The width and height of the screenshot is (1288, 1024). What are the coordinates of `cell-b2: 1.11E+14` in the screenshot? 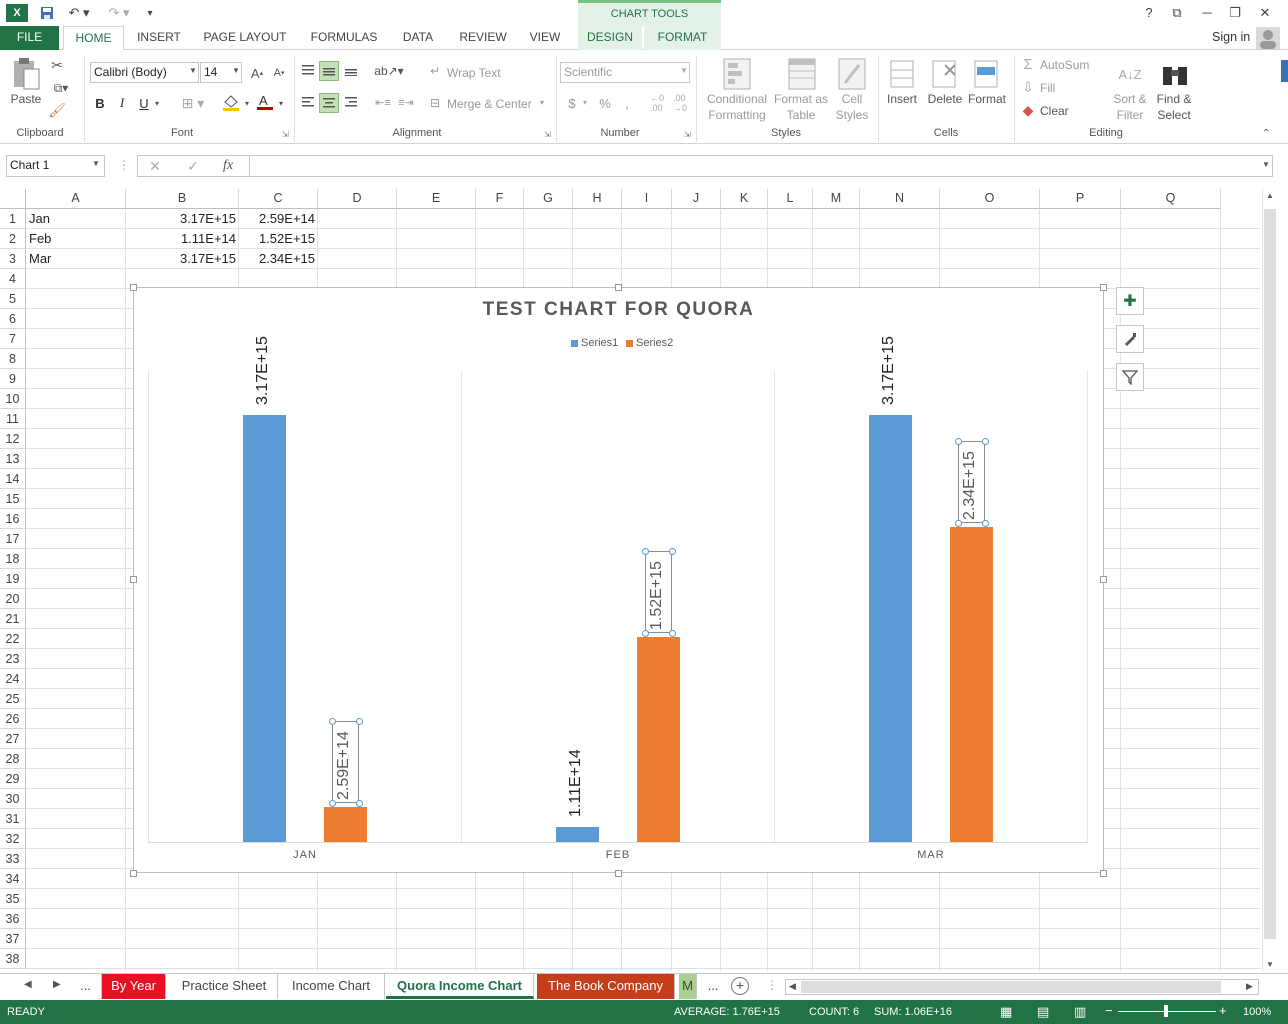 It's located at (181, 239).